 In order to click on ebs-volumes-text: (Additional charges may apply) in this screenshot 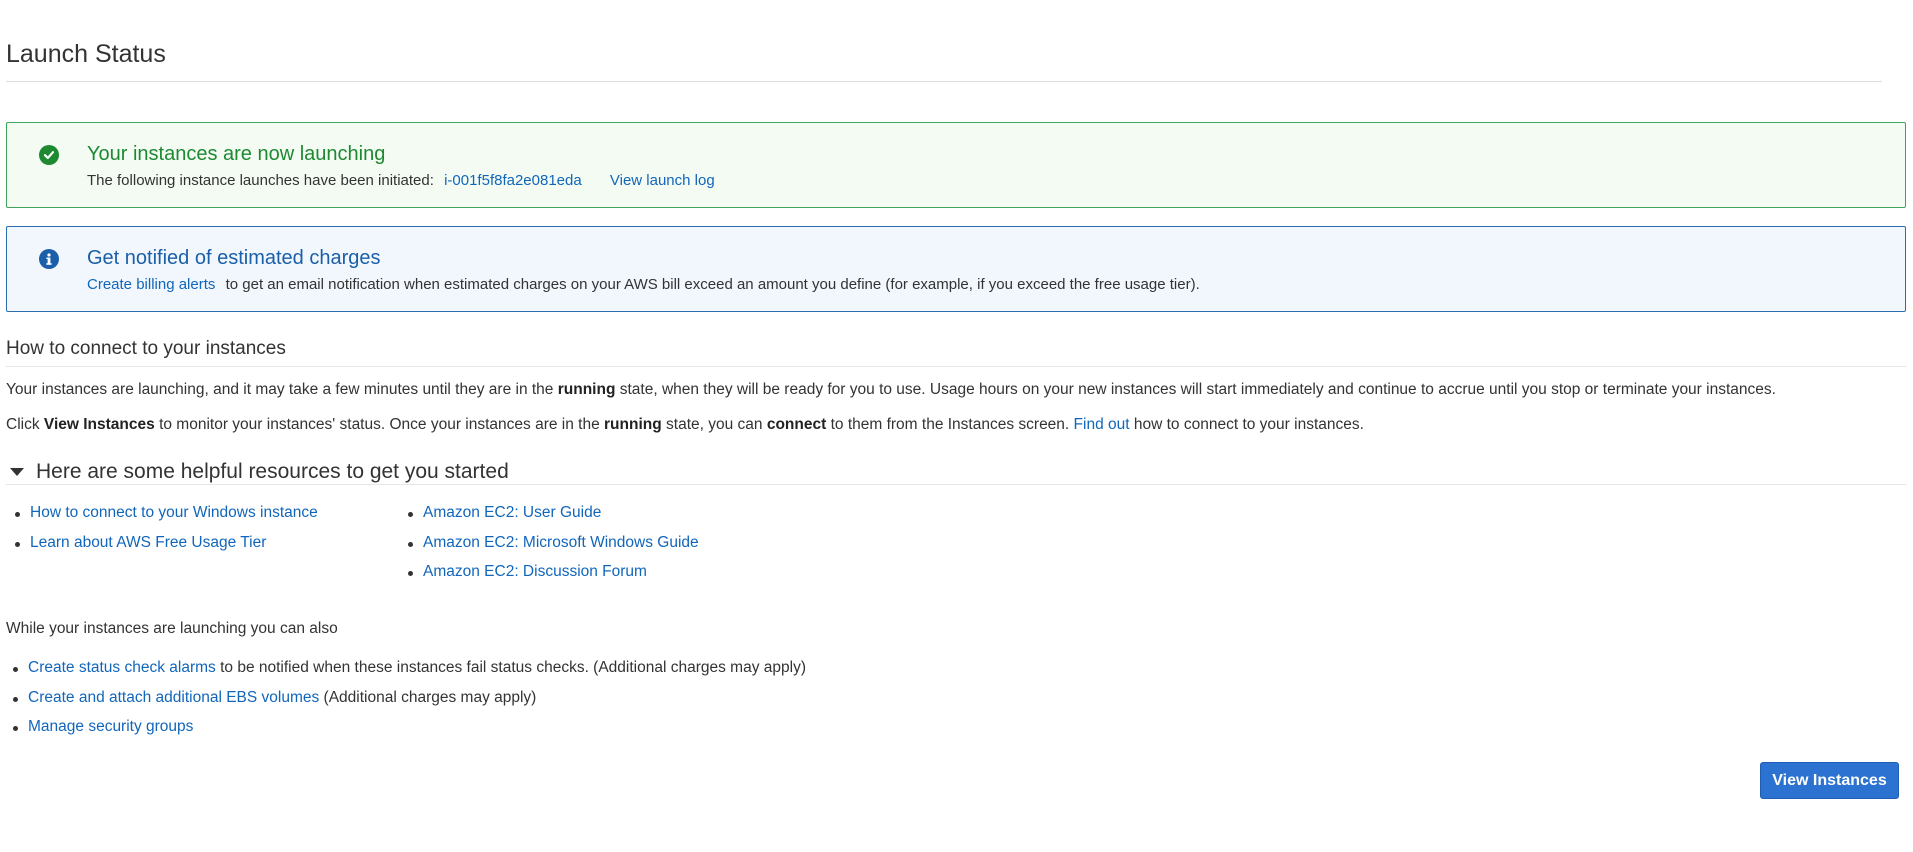, I will do `click(430, 697)`.